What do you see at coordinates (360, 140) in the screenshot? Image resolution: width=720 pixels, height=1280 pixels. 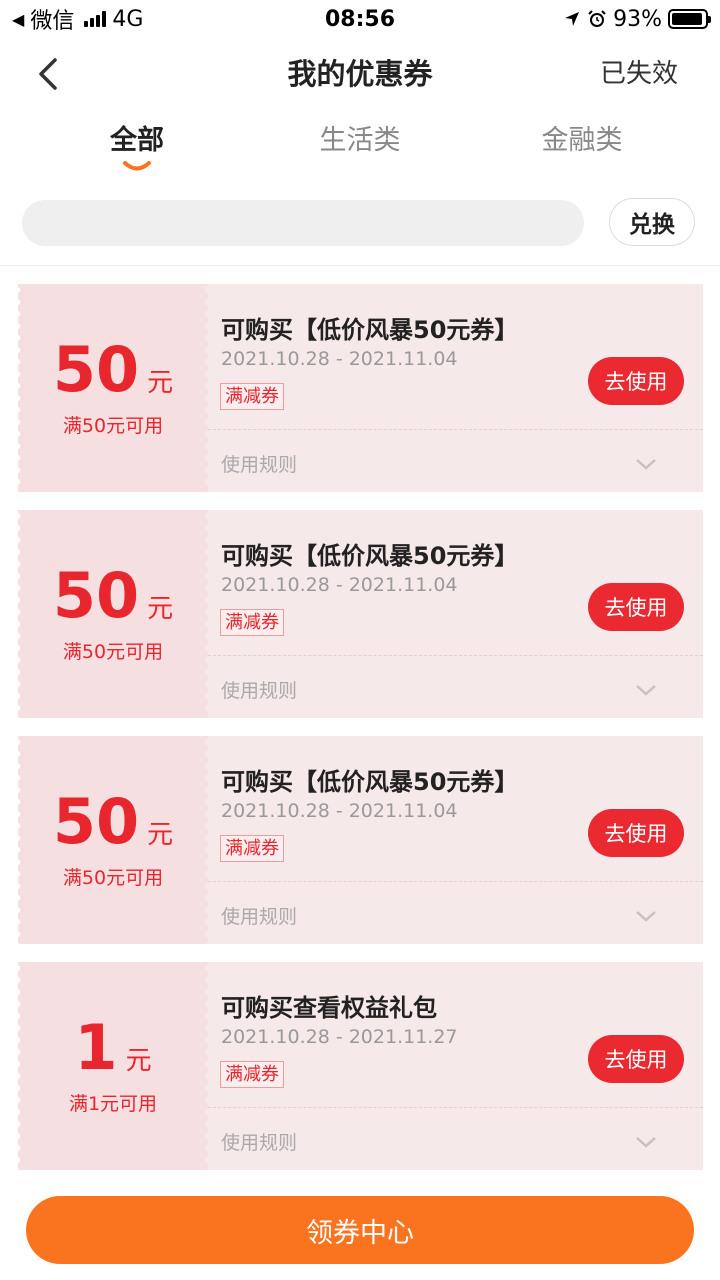 I see `tab-label: 生活类` at bounding box center [360, 140].